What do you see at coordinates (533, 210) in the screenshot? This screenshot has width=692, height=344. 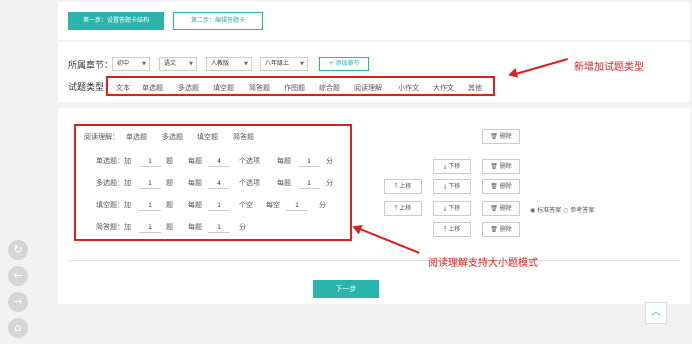 I see `radio-checked-icon: ◉` at bounding box center [533, 210].